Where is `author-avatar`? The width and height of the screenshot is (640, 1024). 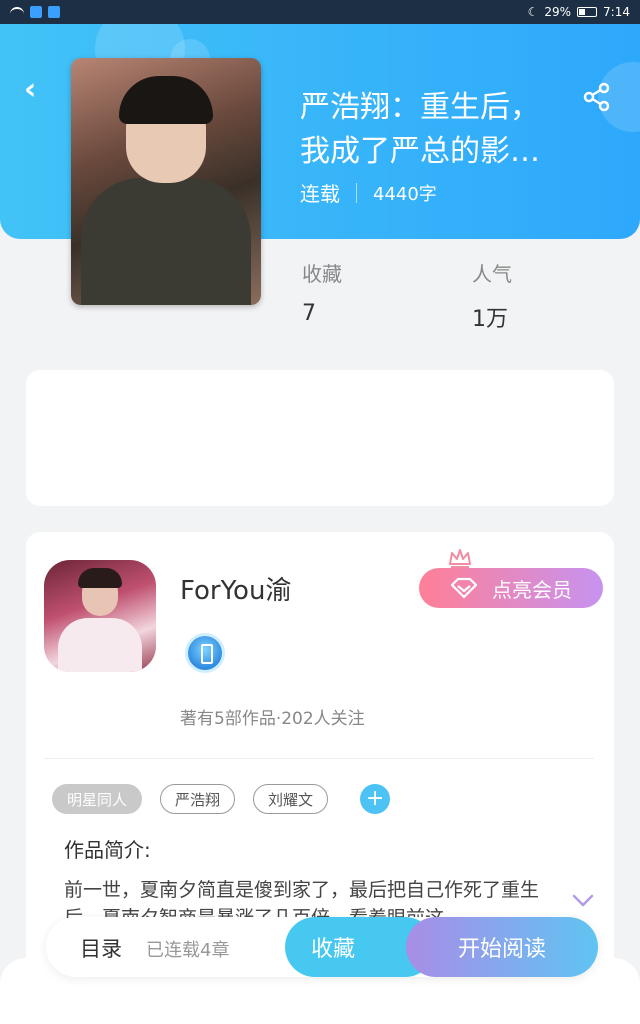 author-avatar is located at coordinates (100, 616).